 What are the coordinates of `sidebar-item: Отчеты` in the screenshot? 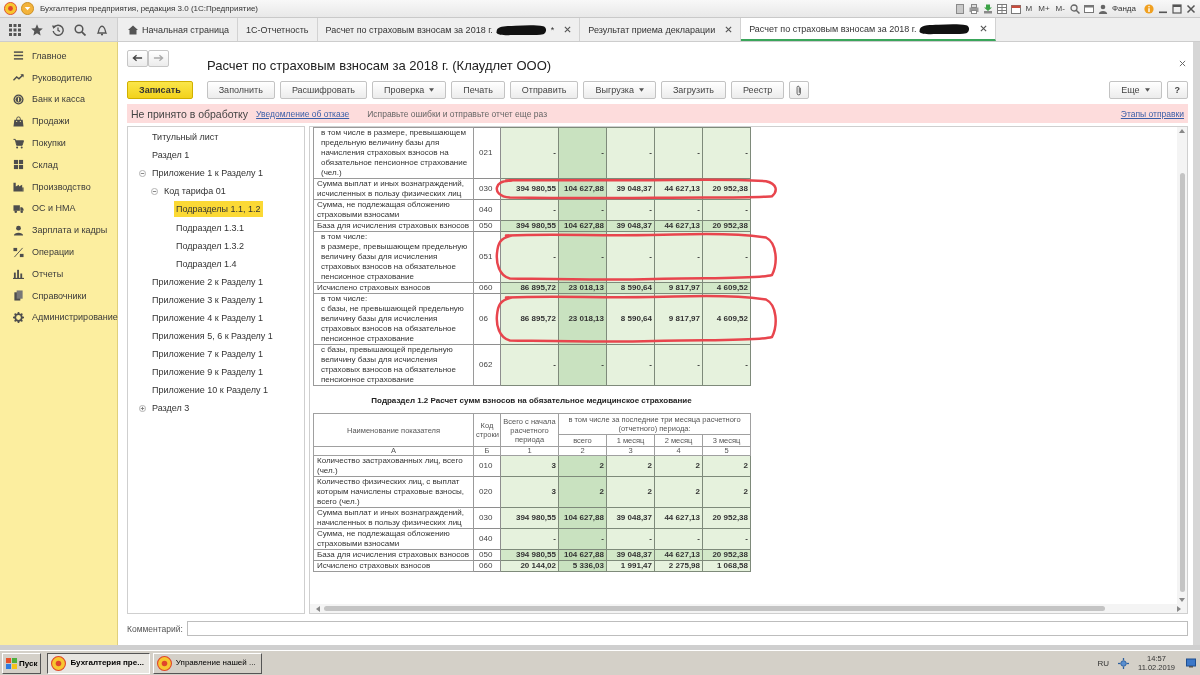 It's located at (58, 273).